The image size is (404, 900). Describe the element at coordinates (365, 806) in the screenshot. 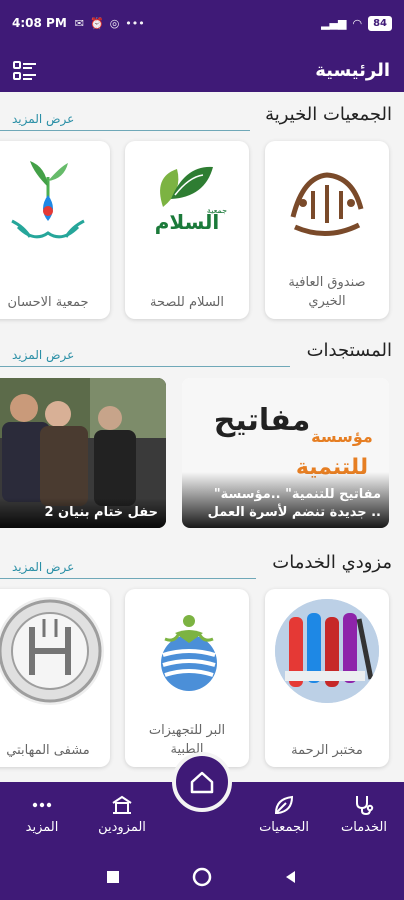

I see `stethoscope-icon` at that location.